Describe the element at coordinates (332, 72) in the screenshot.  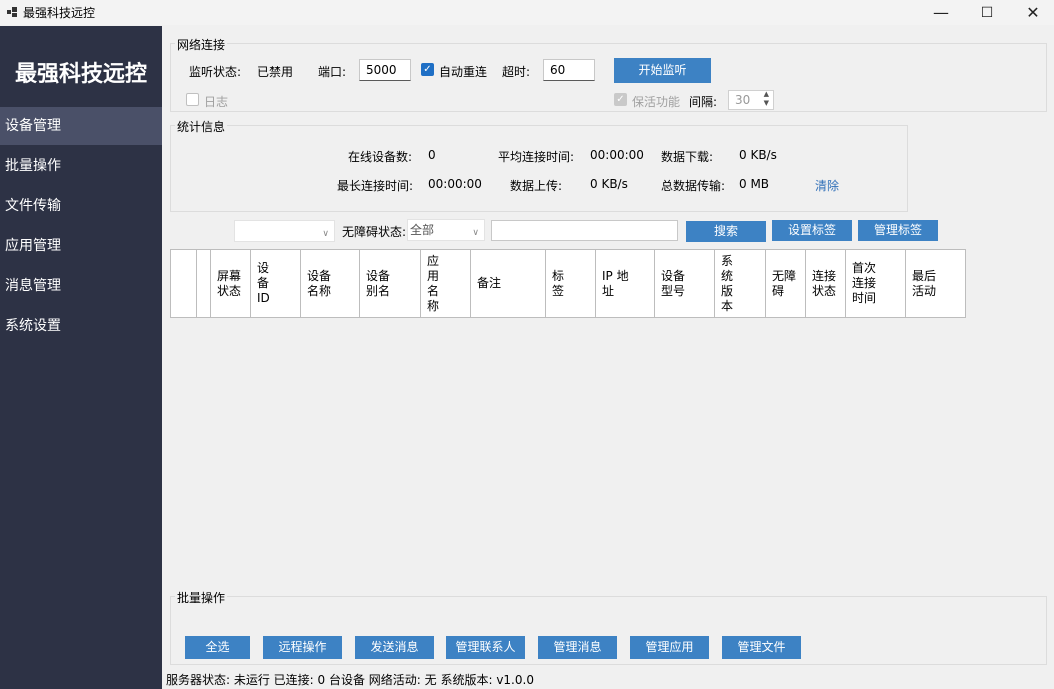
I see `port-label: 端口:` at that location.